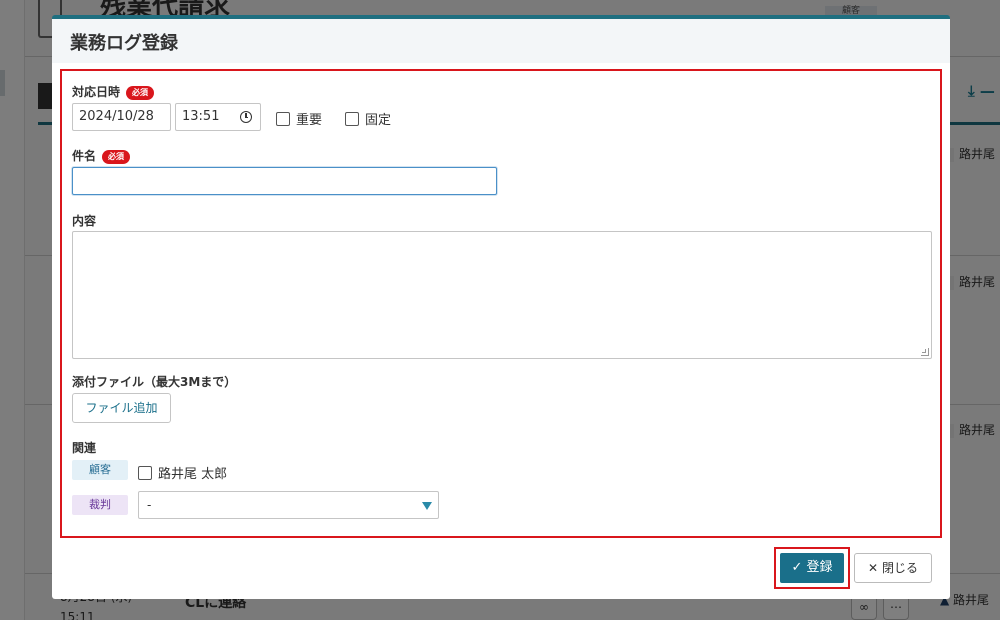  What do you see at coordinates (121, 117) in the screenshot?
I see `date-input: 2024/10/28` at bounding box center [121, 117].